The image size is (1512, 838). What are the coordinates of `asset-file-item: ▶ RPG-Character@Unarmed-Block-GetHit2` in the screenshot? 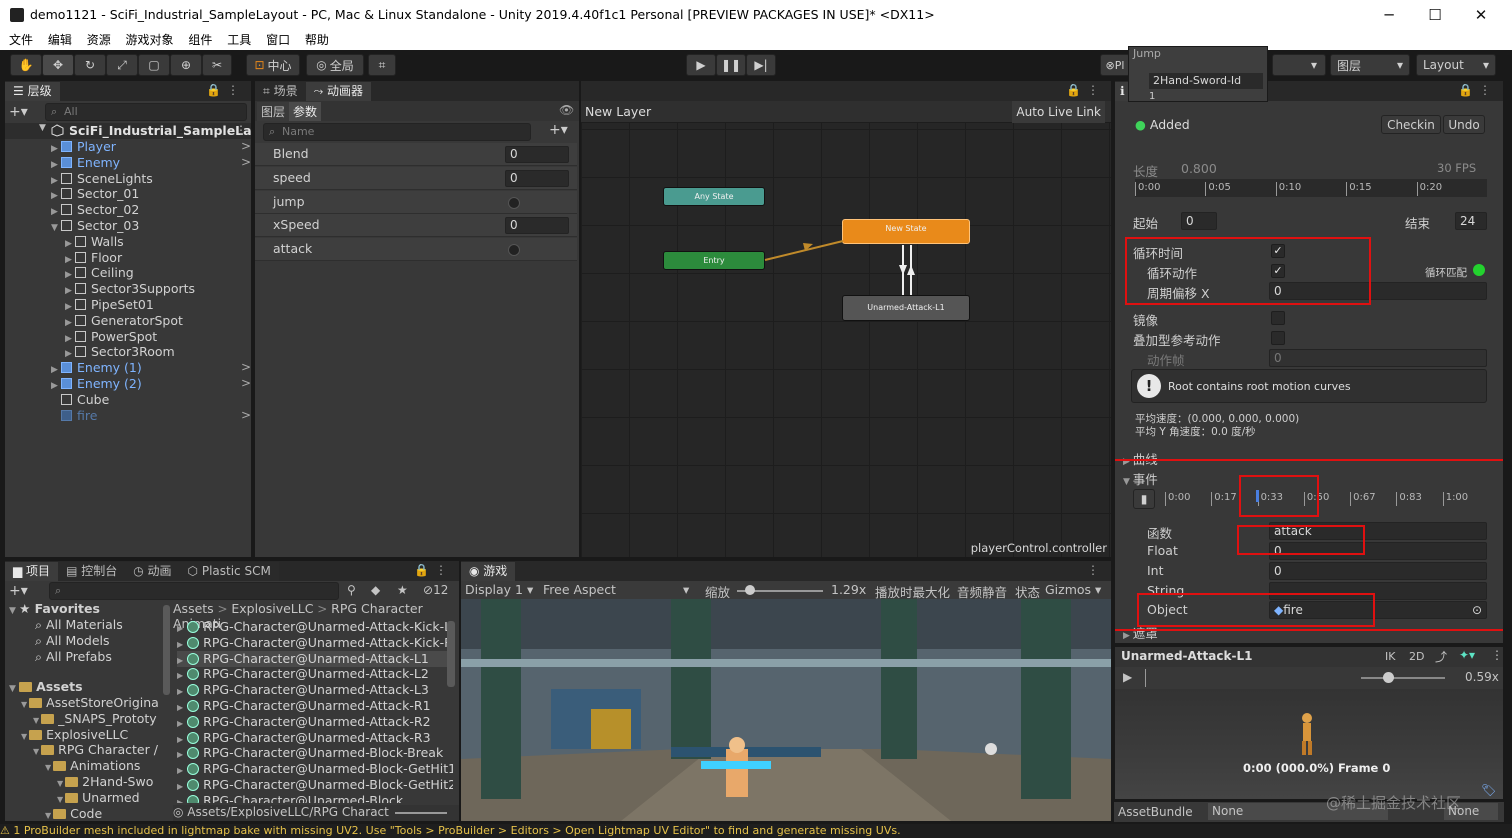 It's located at (315, 785).